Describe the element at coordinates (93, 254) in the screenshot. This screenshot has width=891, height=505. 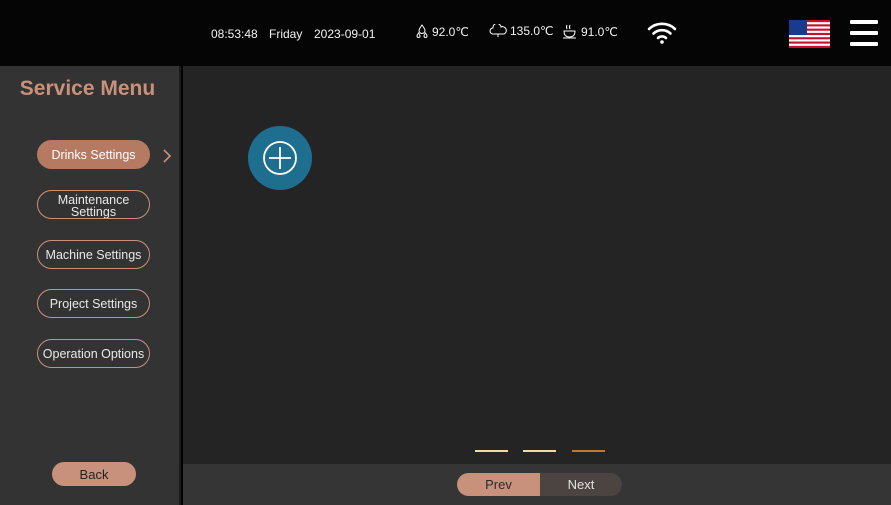
I see `sidebar-item-machine-settings: Machine Settings` at that location.